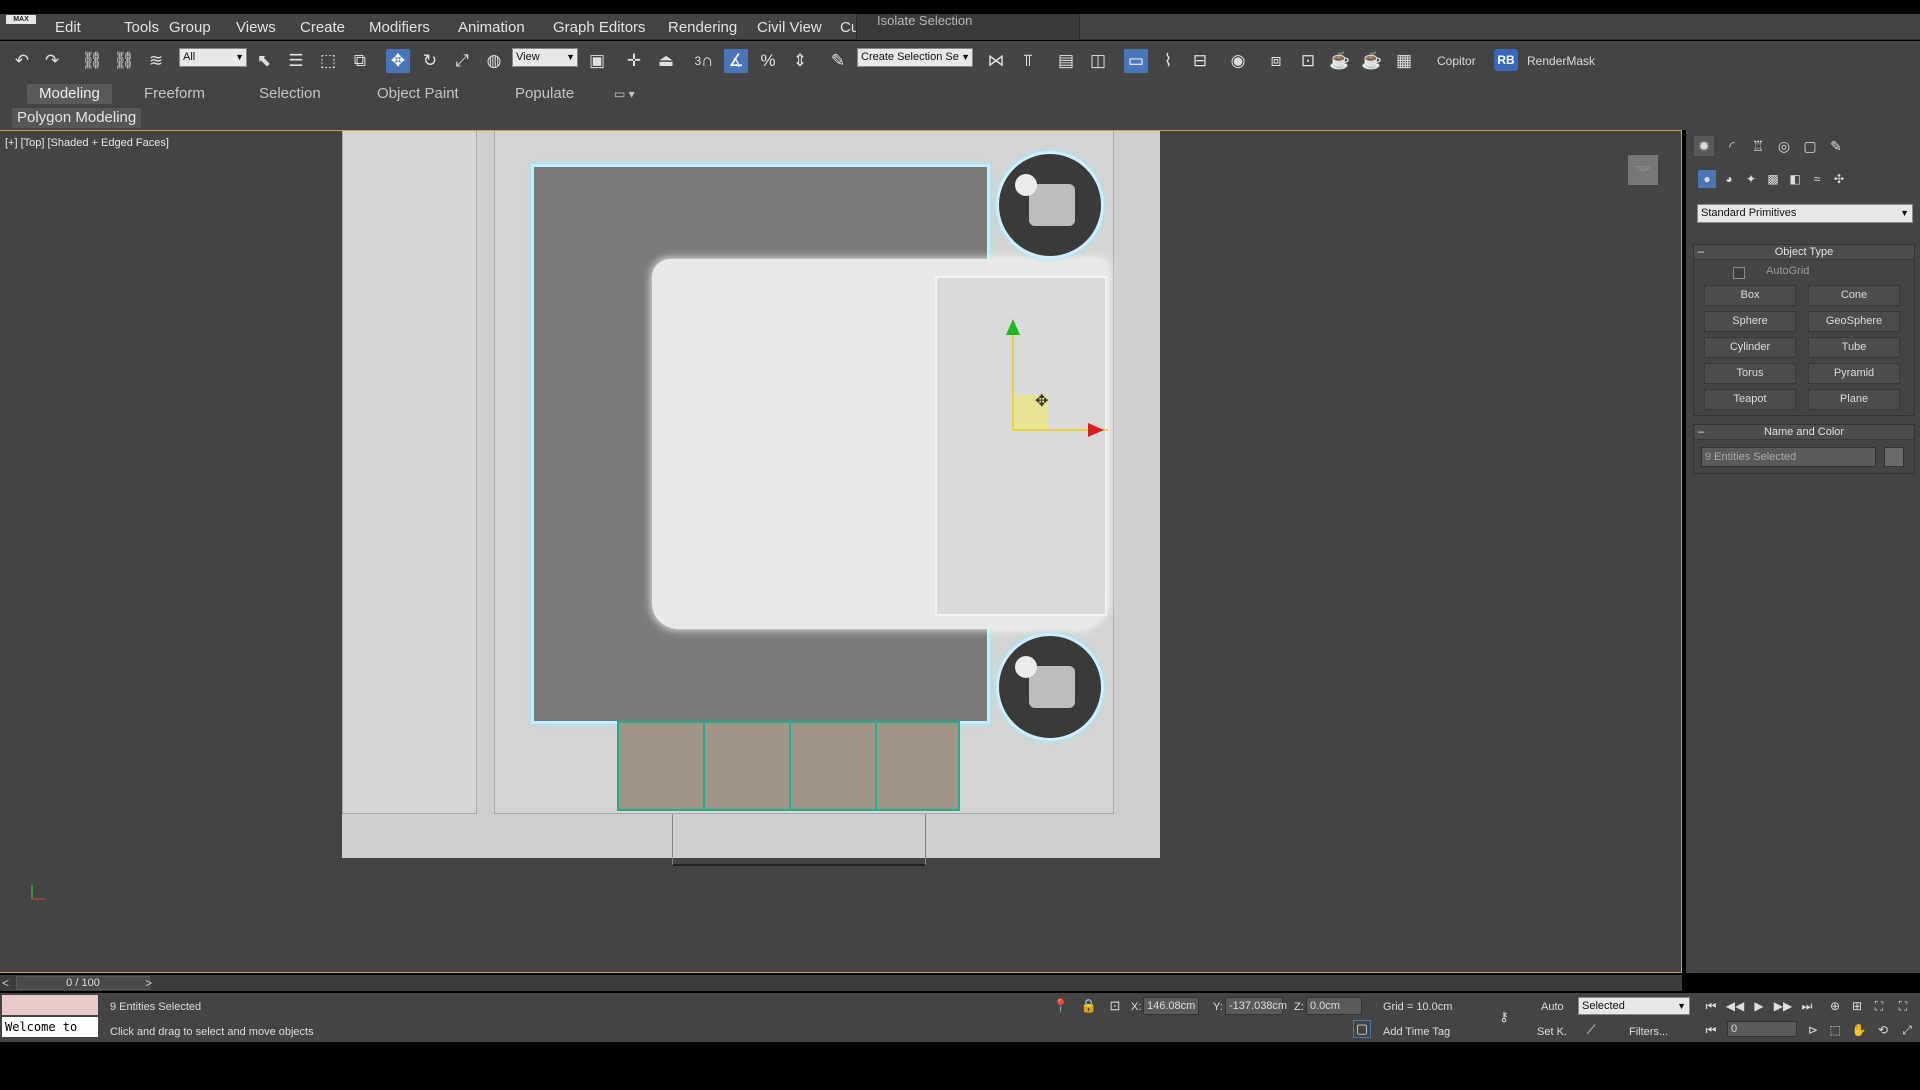 Image resolution: width=1920 pixels, height=1090 pixels. I want to click on nightstand-bottom, so click(1050, 687).